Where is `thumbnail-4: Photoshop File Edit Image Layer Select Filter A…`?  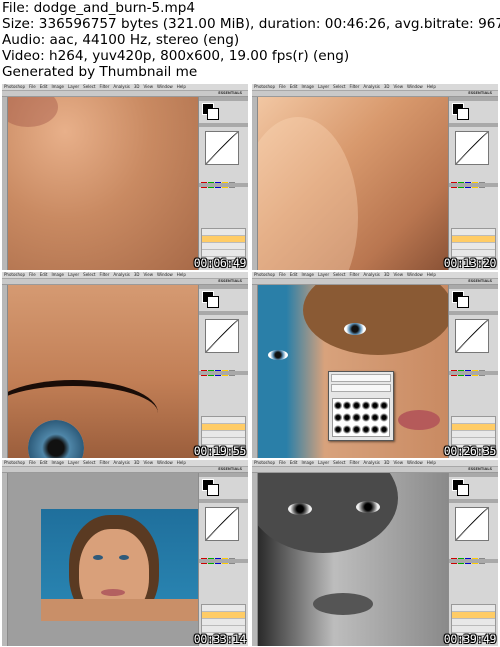
thumbnail-4: Photoshop File Edit Image Layer Select Filter A… is located at coordinates (375, 365).